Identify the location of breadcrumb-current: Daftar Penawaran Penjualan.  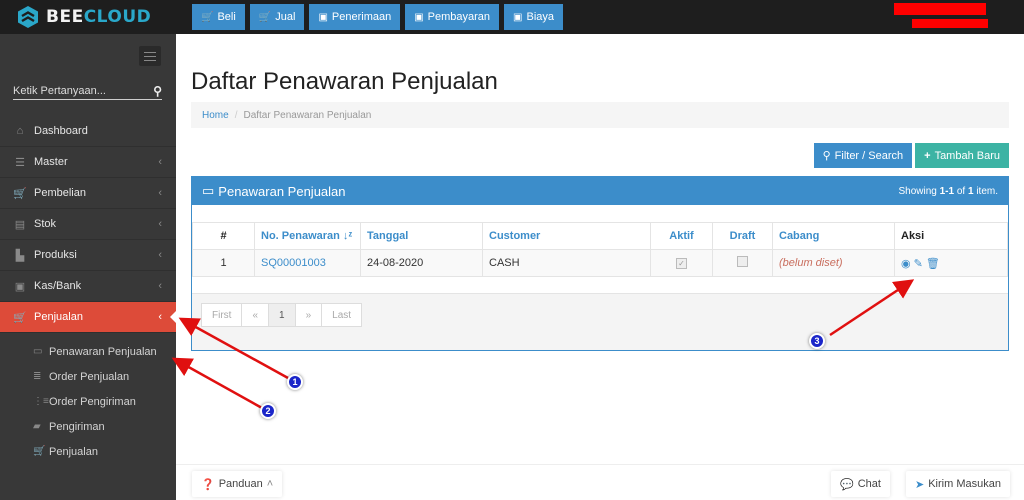
(307, 115).